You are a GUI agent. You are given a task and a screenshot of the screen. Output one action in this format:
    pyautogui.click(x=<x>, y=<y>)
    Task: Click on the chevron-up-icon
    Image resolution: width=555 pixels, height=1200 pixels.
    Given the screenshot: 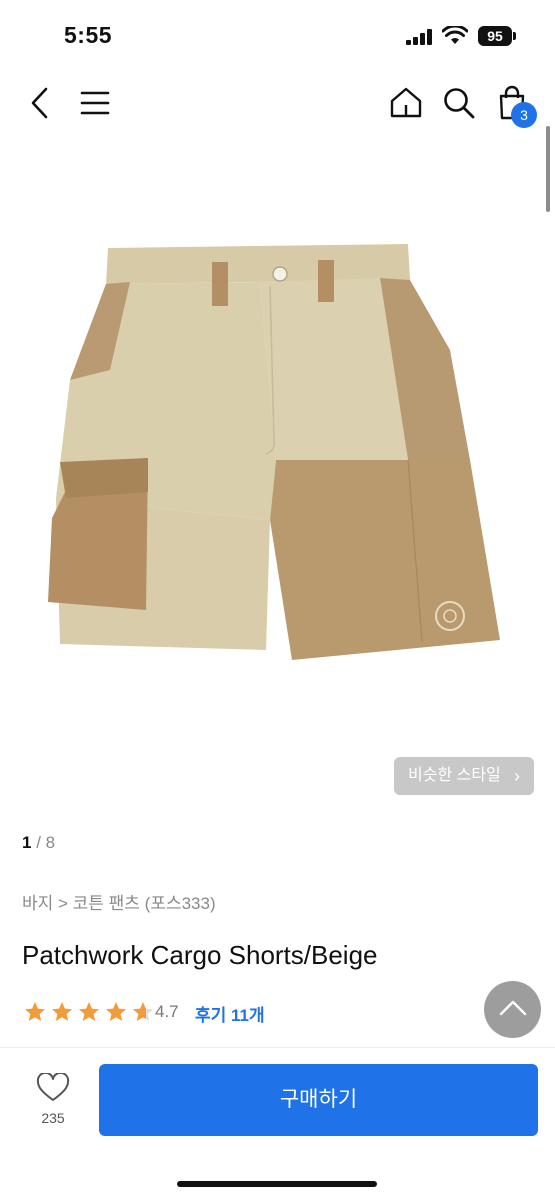 What is the action you would take?
    pyautogui.click(x=513, y=1008)
    